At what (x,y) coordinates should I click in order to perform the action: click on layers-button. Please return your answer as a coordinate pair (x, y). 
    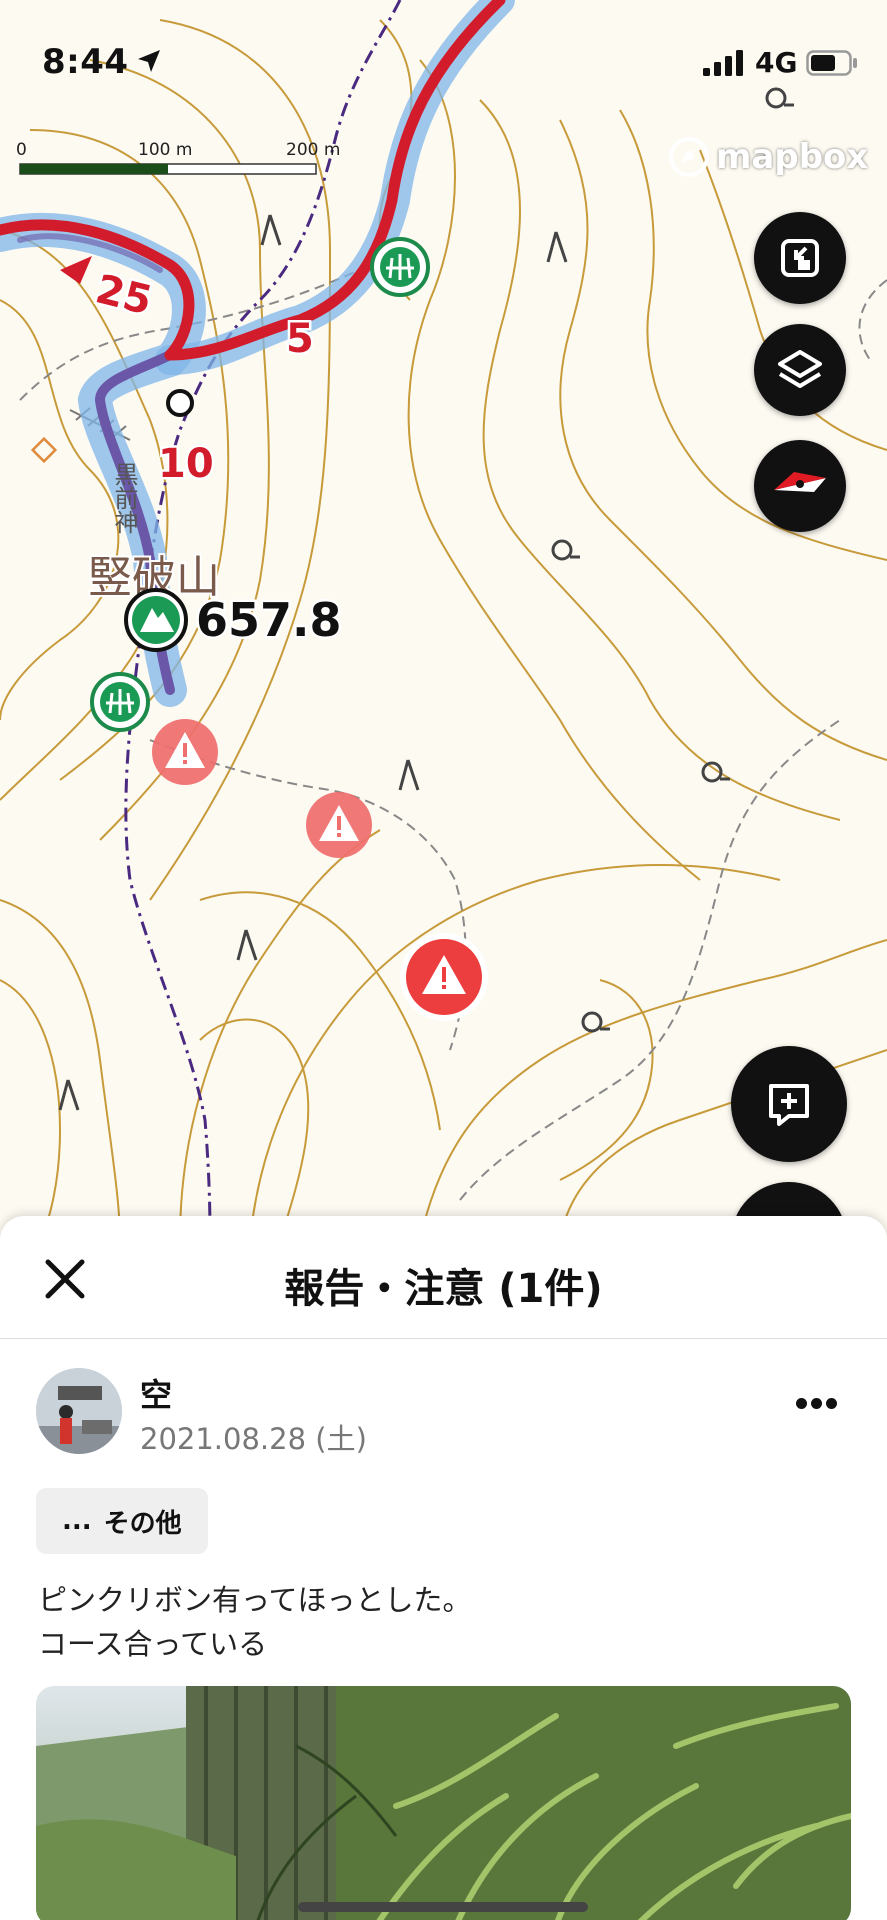
    Looking at the image, I should click on (800, 370).